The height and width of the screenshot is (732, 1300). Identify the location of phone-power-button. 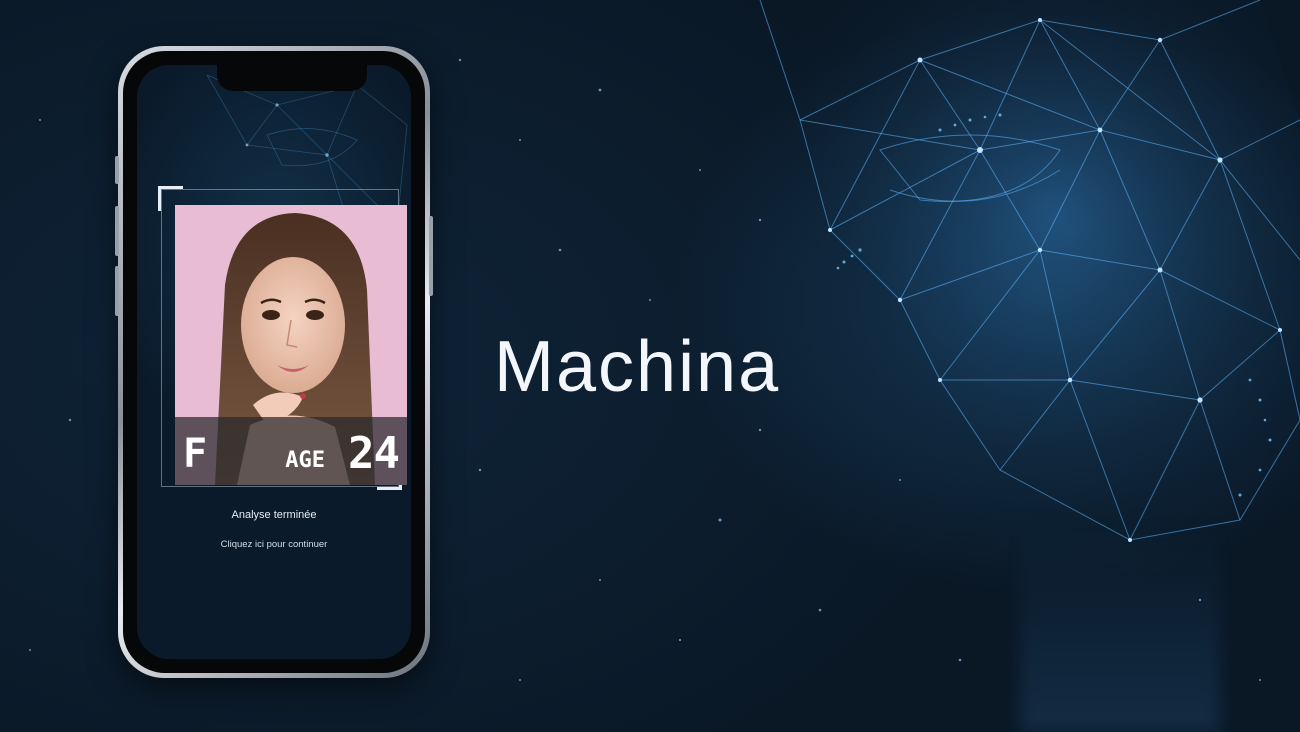
(431, 256).